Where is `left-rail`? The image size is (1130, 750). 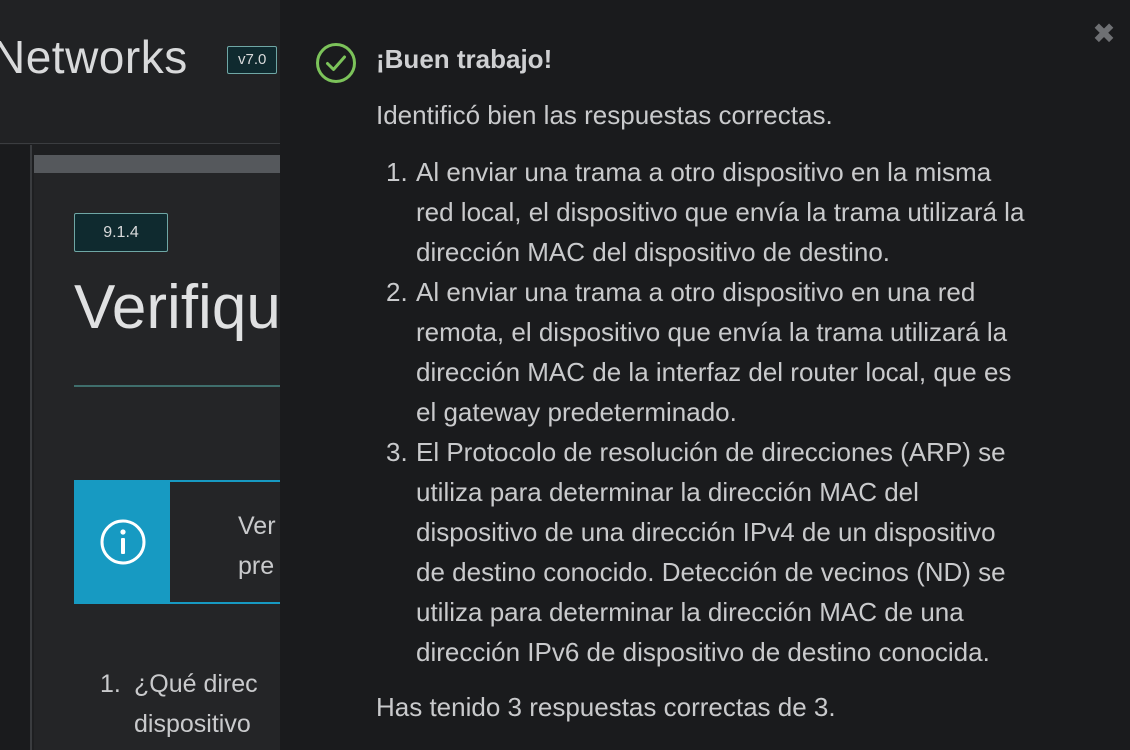
left-rail is located at coordinates (16, 447).